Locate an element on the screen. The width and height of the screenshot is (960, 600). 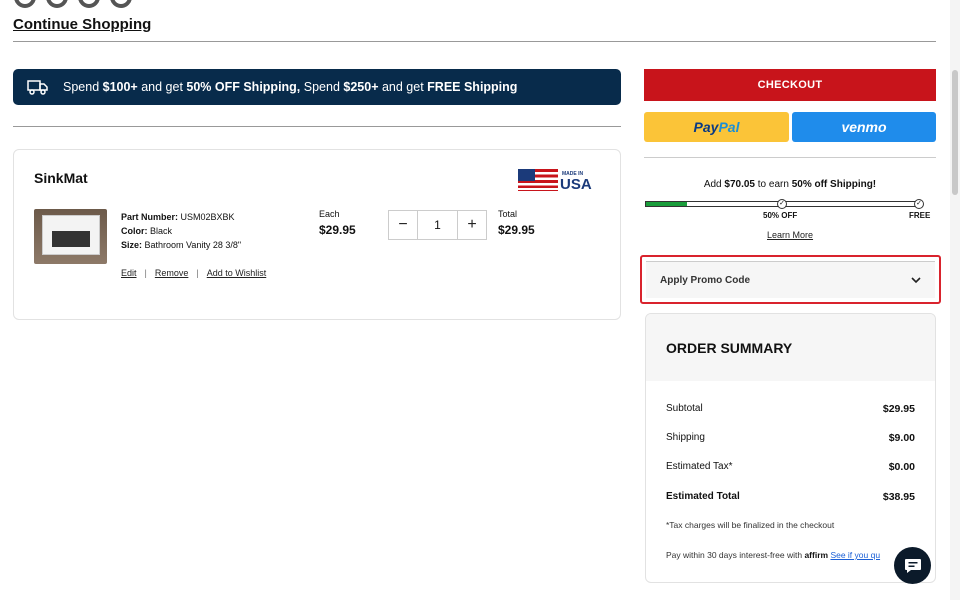
product-image is located at coordinates (70, 236).